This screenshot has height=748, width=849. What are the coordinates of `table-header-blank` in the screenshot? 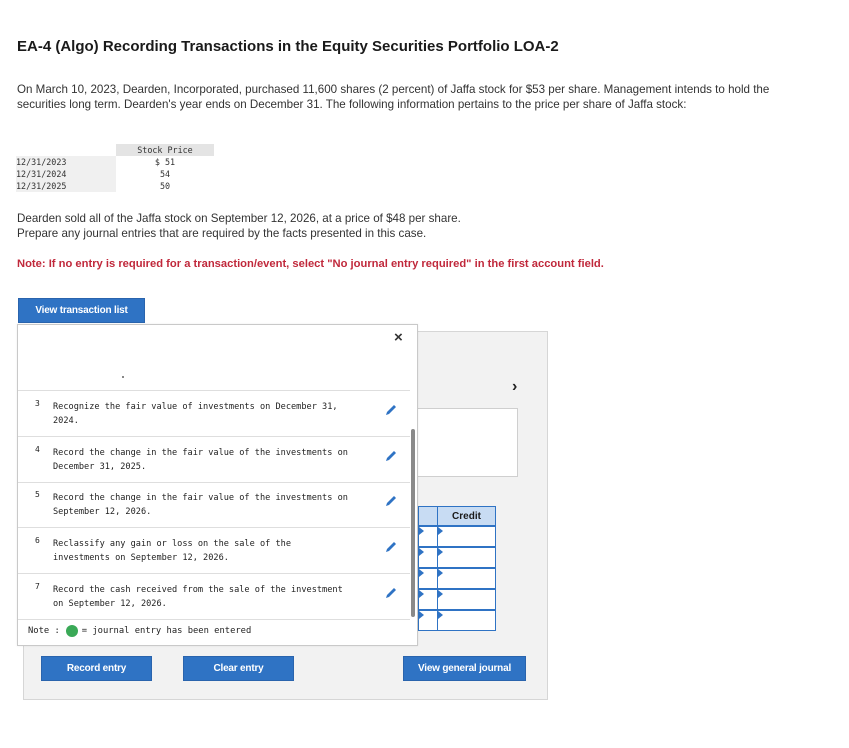 It's located at (66, 150).